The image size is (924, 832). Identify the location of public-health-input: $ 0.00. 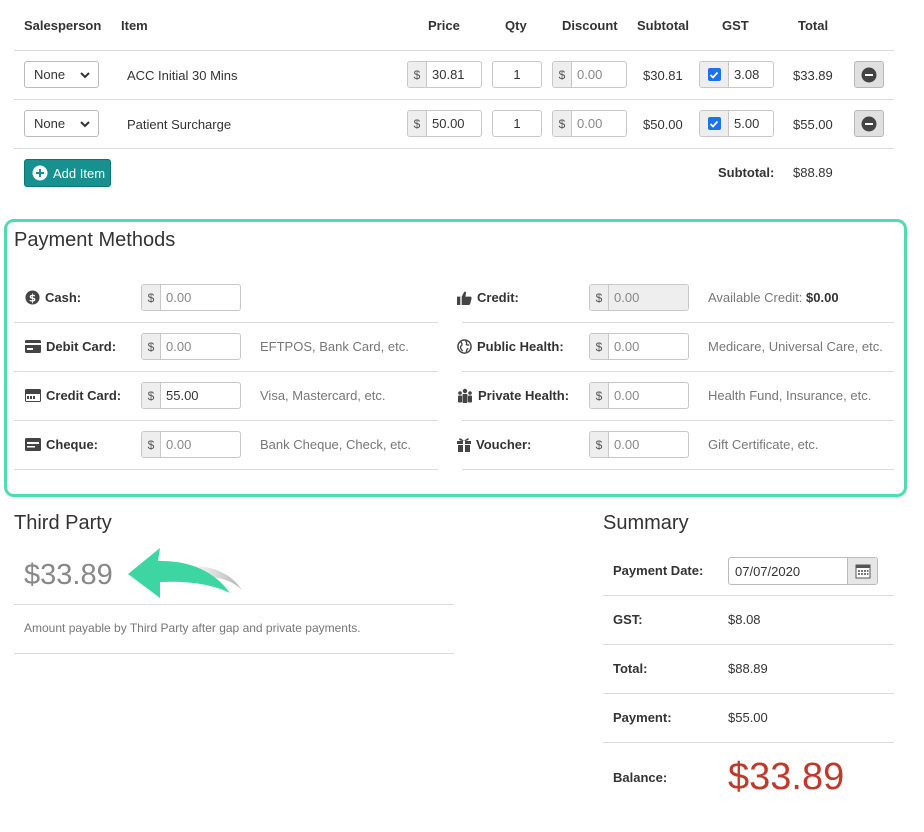
(639, 346).